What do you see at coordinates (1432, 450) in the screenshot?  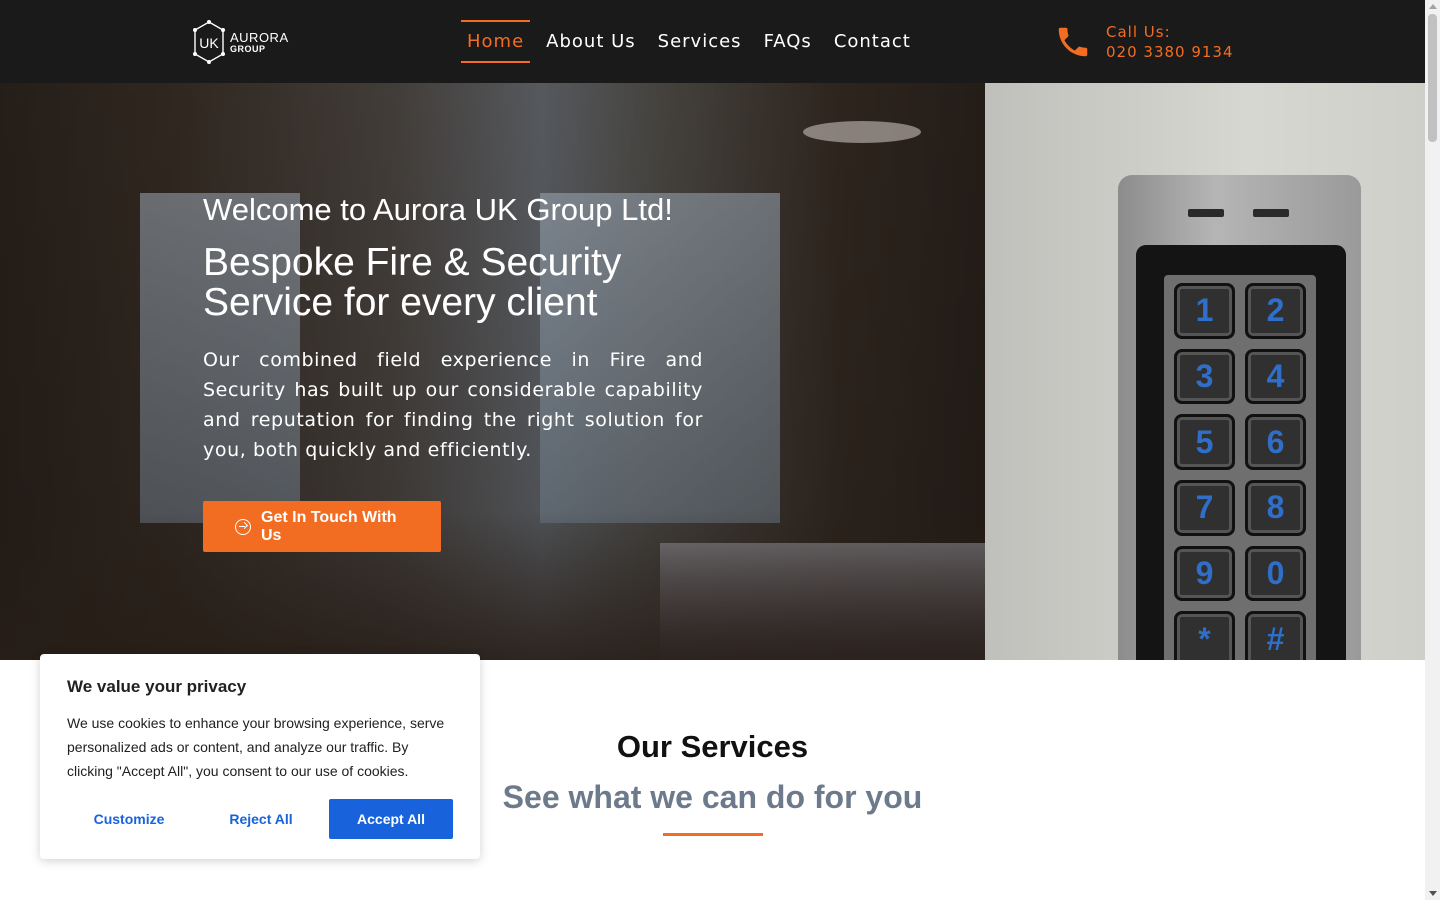 I see `page-scrollbar` at bounding box center [1432, 450].